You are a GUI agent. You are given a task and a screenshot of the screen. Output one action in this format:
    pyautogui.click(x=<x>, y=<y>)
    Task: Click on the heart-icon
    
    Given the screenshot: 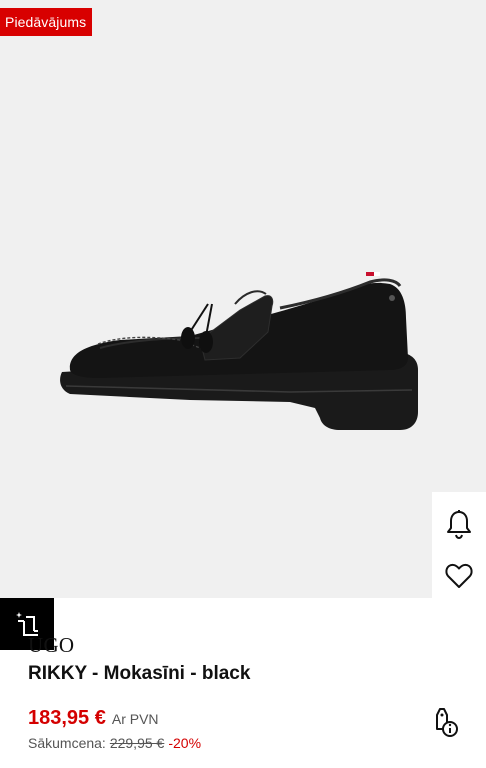 What is the action you would take?
    pyautogui.click(x=459, y=576)
    